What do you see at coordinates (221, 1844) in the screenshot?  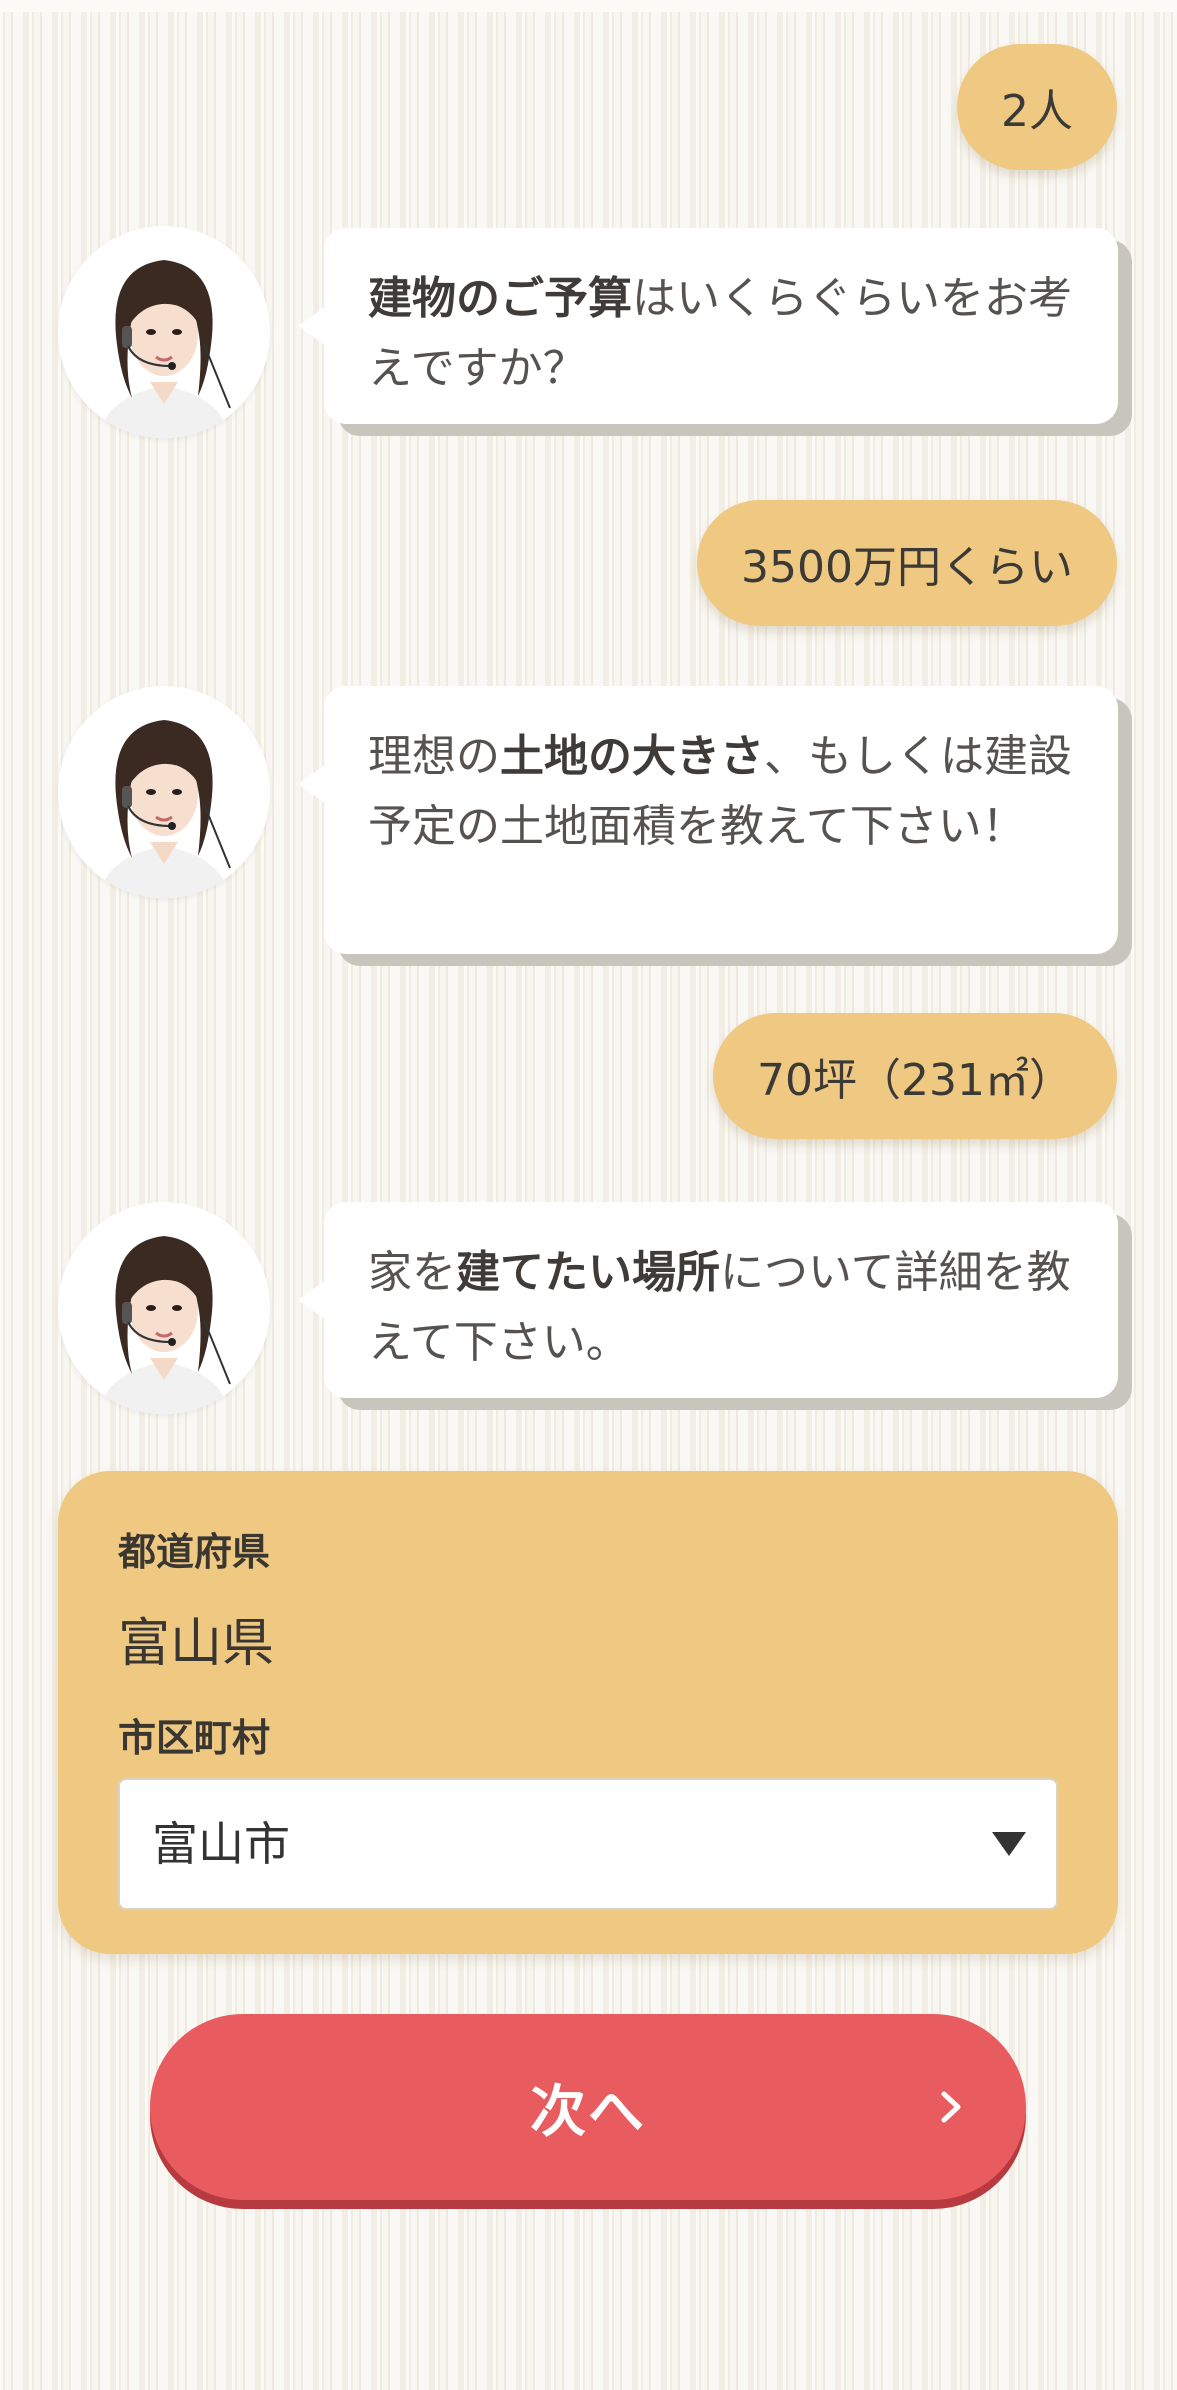 I see `city-selected-value: 富山市` at bounding box center [221, 1844].